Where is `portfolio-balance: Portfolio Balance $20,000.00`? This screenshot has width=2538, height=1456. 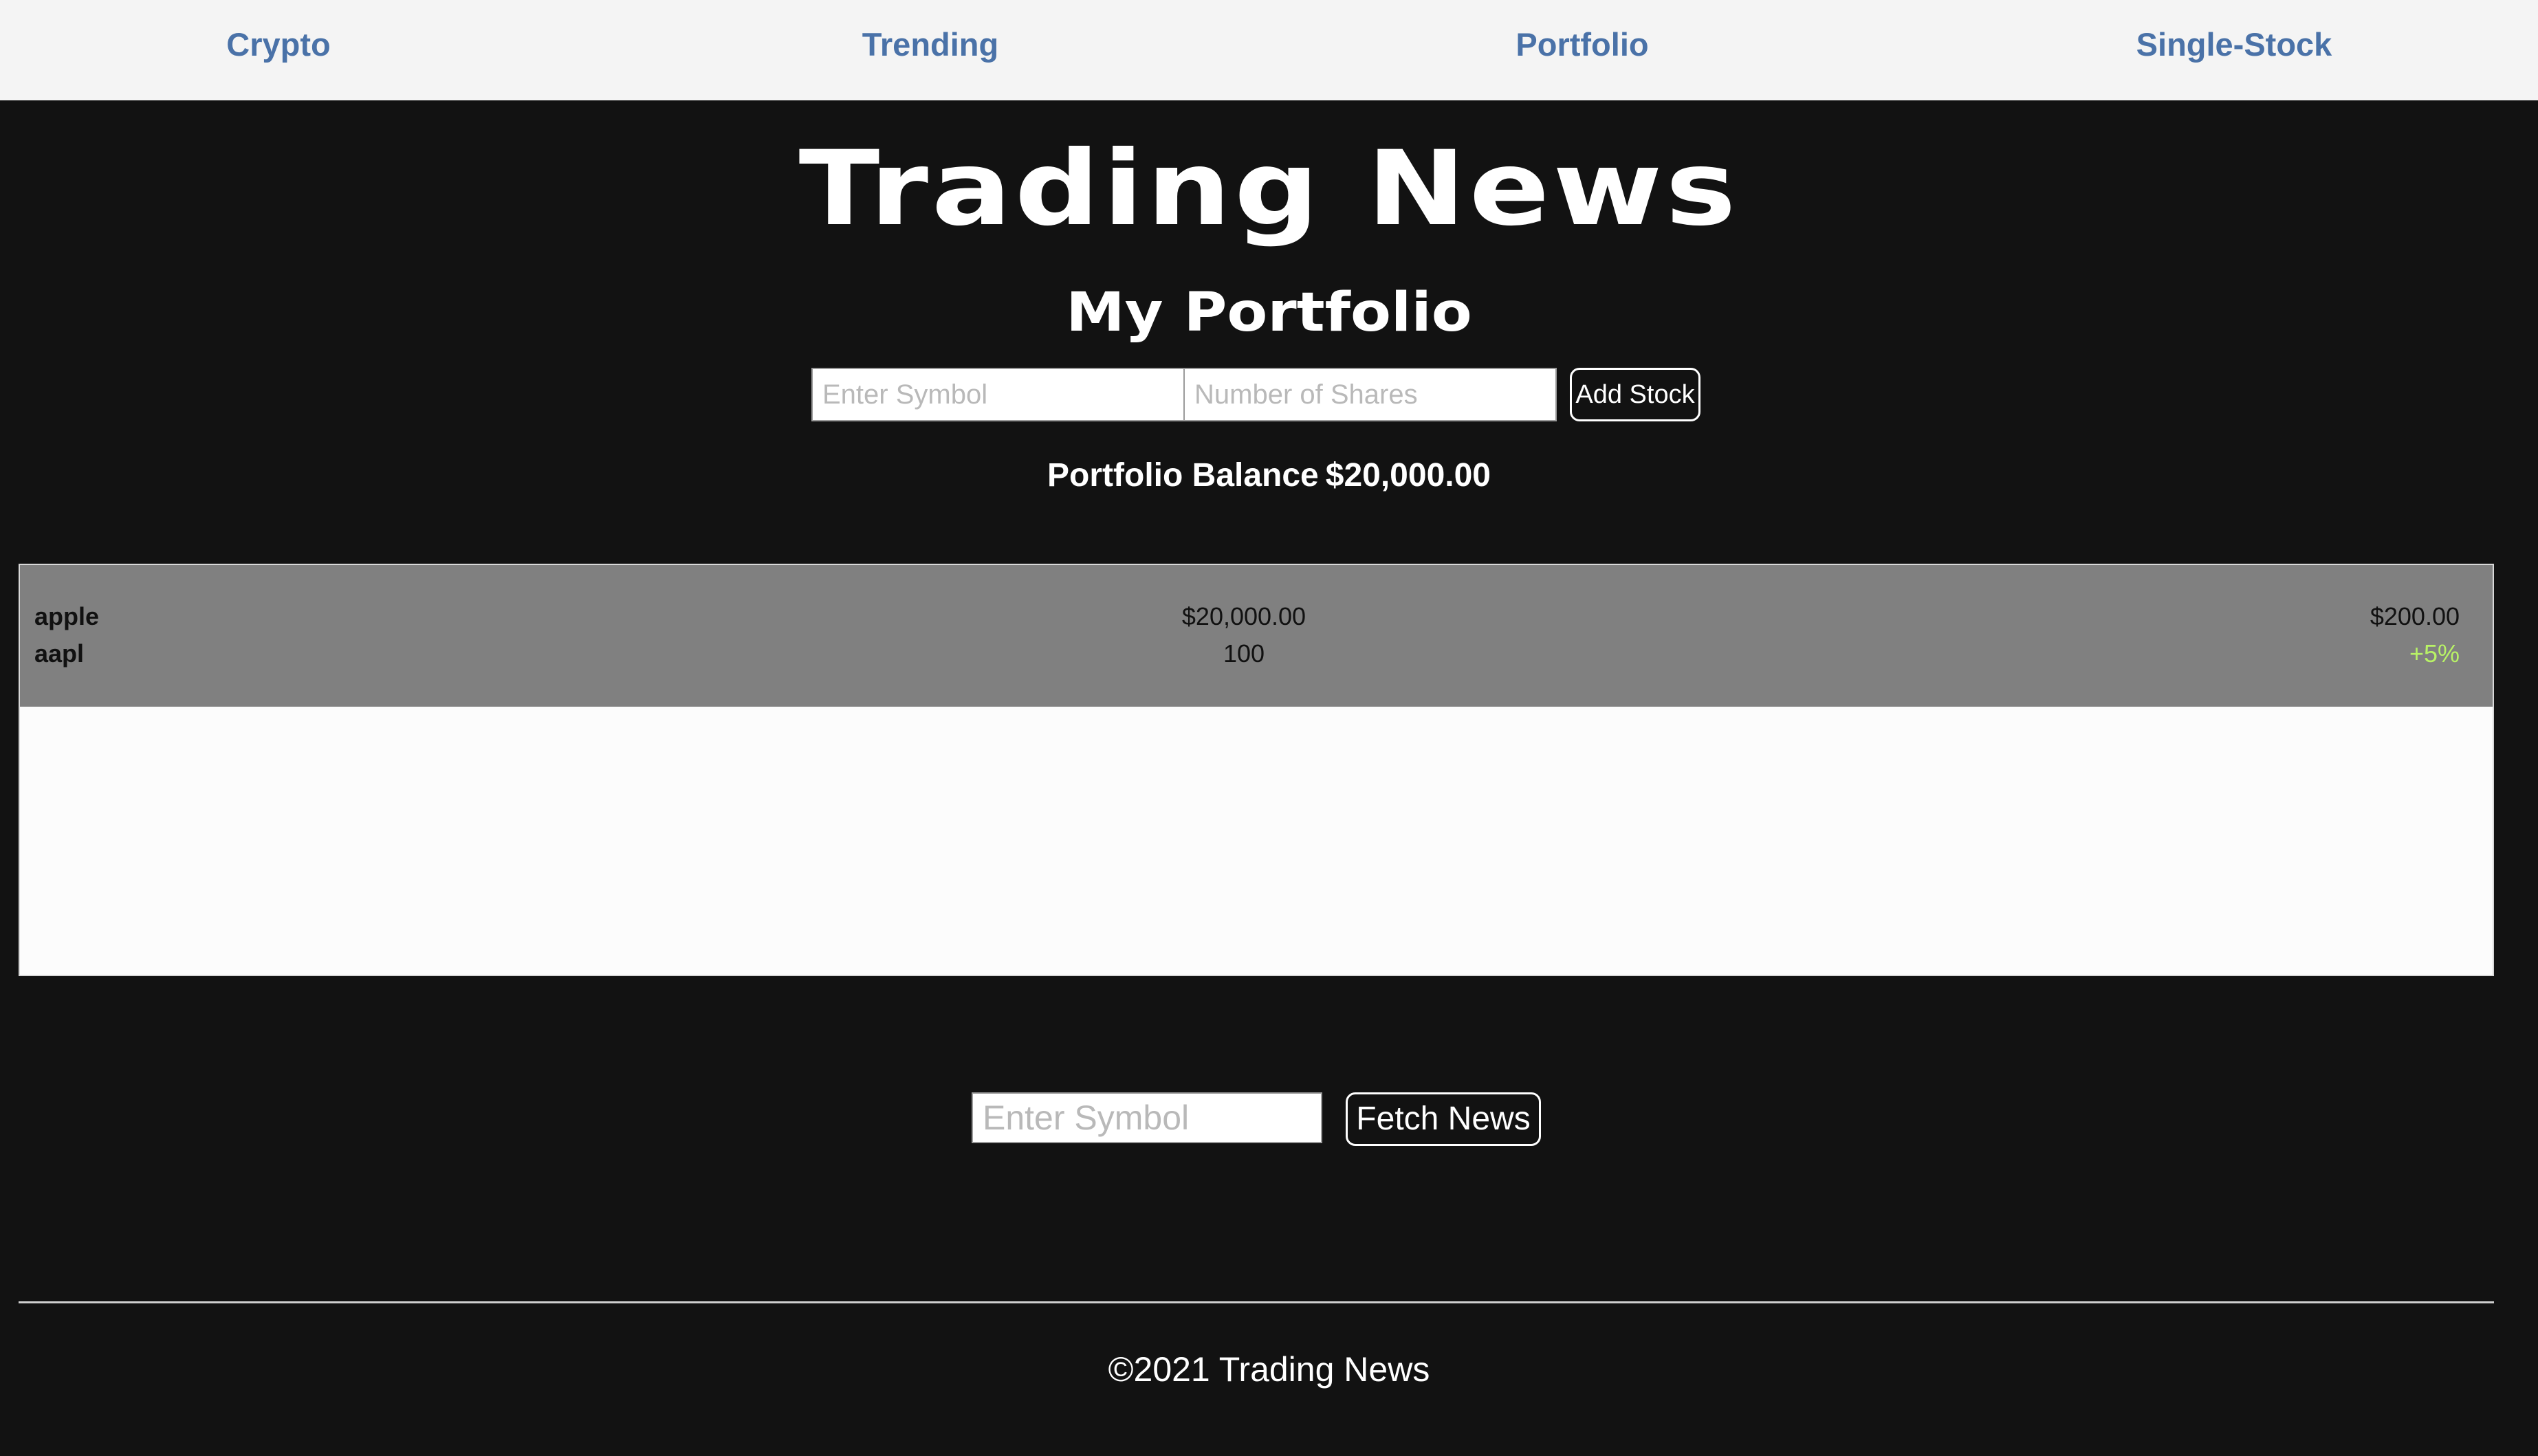 portfolio-balance: Portfolio Balance $20,000.00 is located at coordinates (1269, 475).